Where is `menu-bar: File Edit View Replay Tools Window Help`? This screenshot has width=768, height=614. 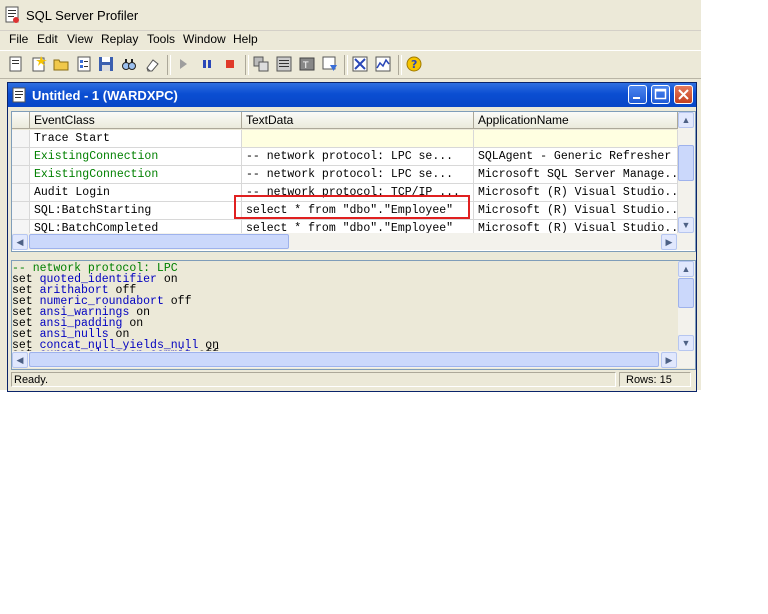
menu-bar: File Edit View Replay Tools Window Help is located at coordinates (350, 39).